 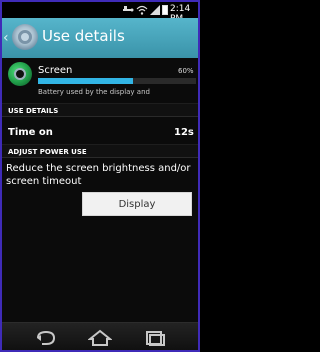 I want to click on home-icon, so click(x=100, y=338).